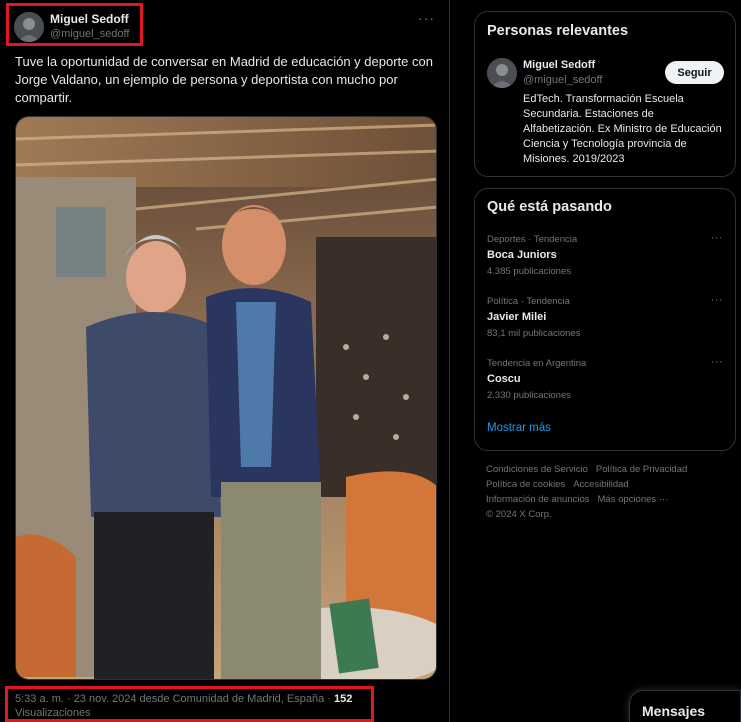 This screenshot has height=722, width=741. What do you see at coordinates (519, 428) in the screenshot?
I see `show-more-link: Mostrar más` at bounding box center [519, 428].